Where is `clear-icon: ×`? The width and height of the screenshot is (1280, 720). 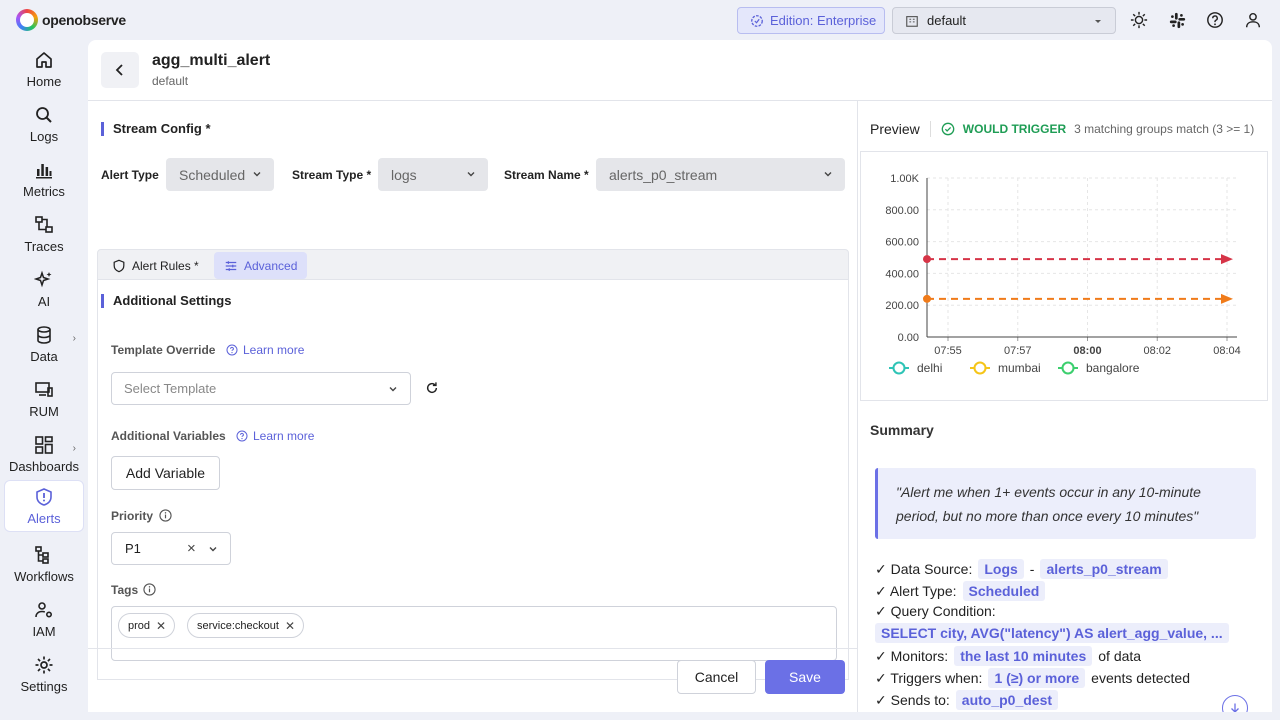 clear-icon: × is located at coordinates (191, 548).